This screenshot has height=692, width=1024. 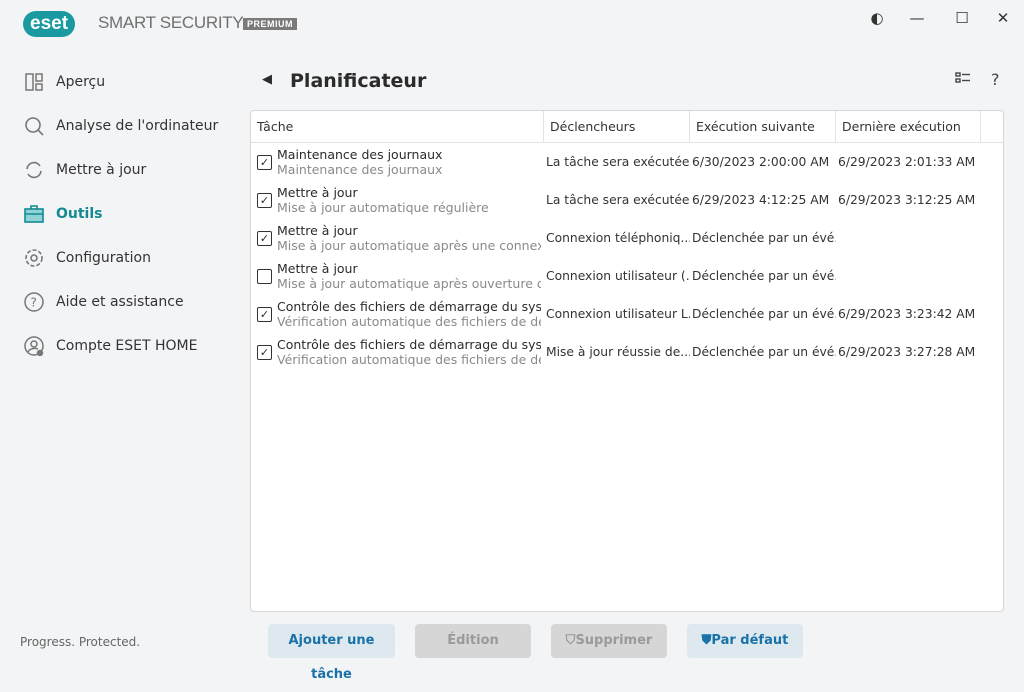 What do you see at coordinates (120, 82) in the screenshot?
I see `sidebar-item-apercu: Aperçu` at bounding box center [120, 82].